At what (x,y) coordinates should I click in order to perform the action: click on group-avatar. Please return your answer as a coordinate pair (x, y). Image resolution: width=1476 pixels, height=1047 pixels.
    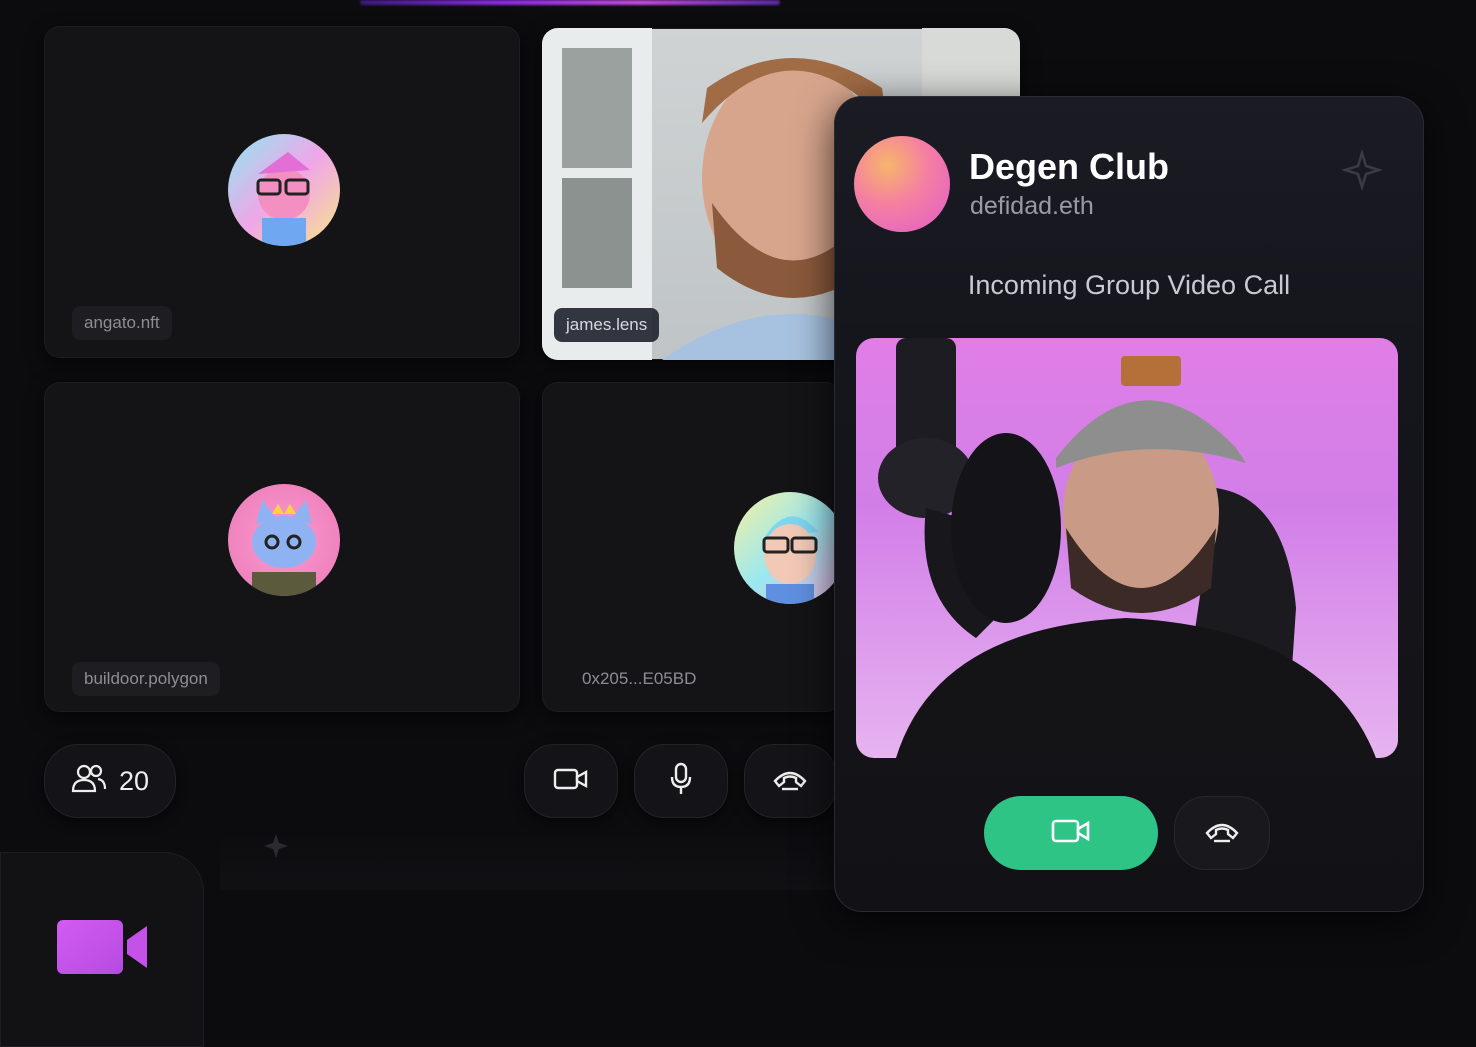
    Looking at the image, I should click on (902, 184).